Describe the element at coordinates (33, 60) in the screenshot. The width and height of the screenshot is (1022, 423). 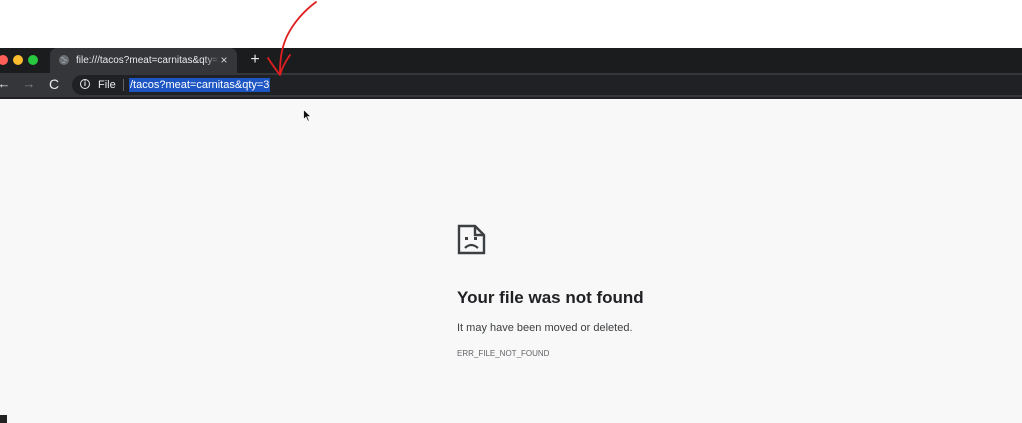
I see `maximize-window-button` at that location.